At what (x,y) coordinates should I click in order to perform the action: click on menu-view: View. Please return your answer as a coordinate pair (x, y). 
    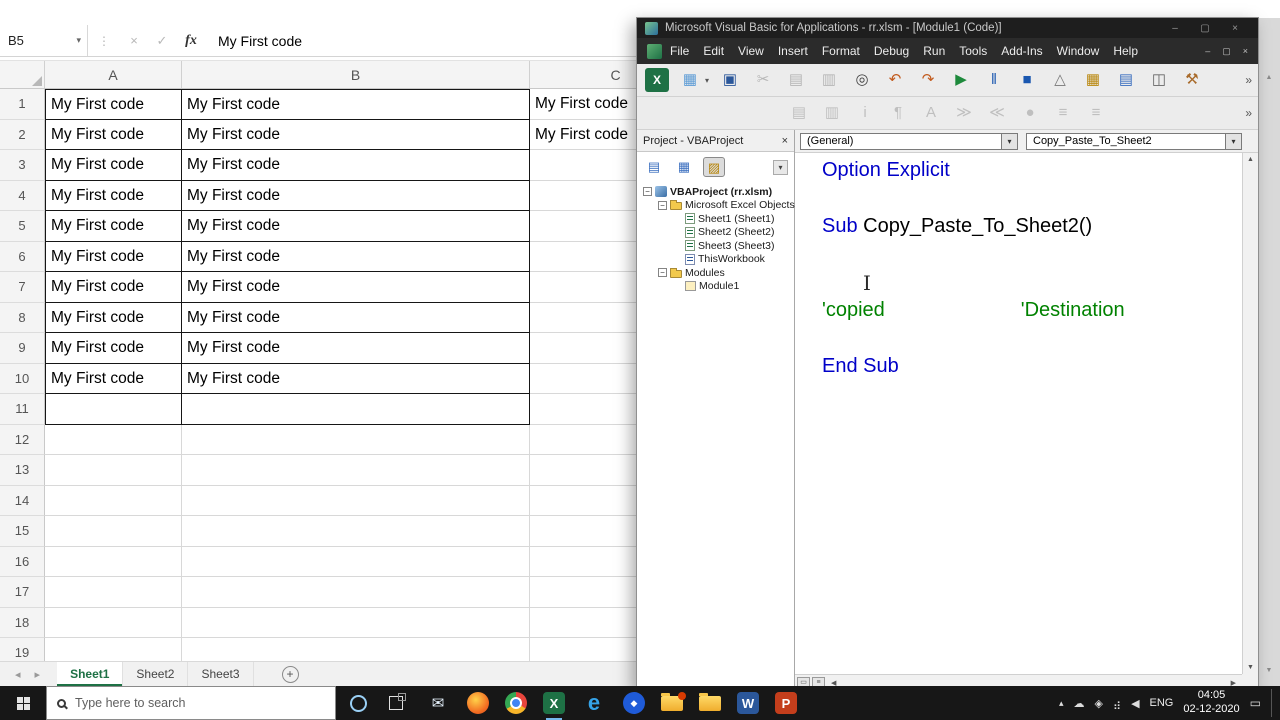
    Looking at the image, I should click on (751, 51).